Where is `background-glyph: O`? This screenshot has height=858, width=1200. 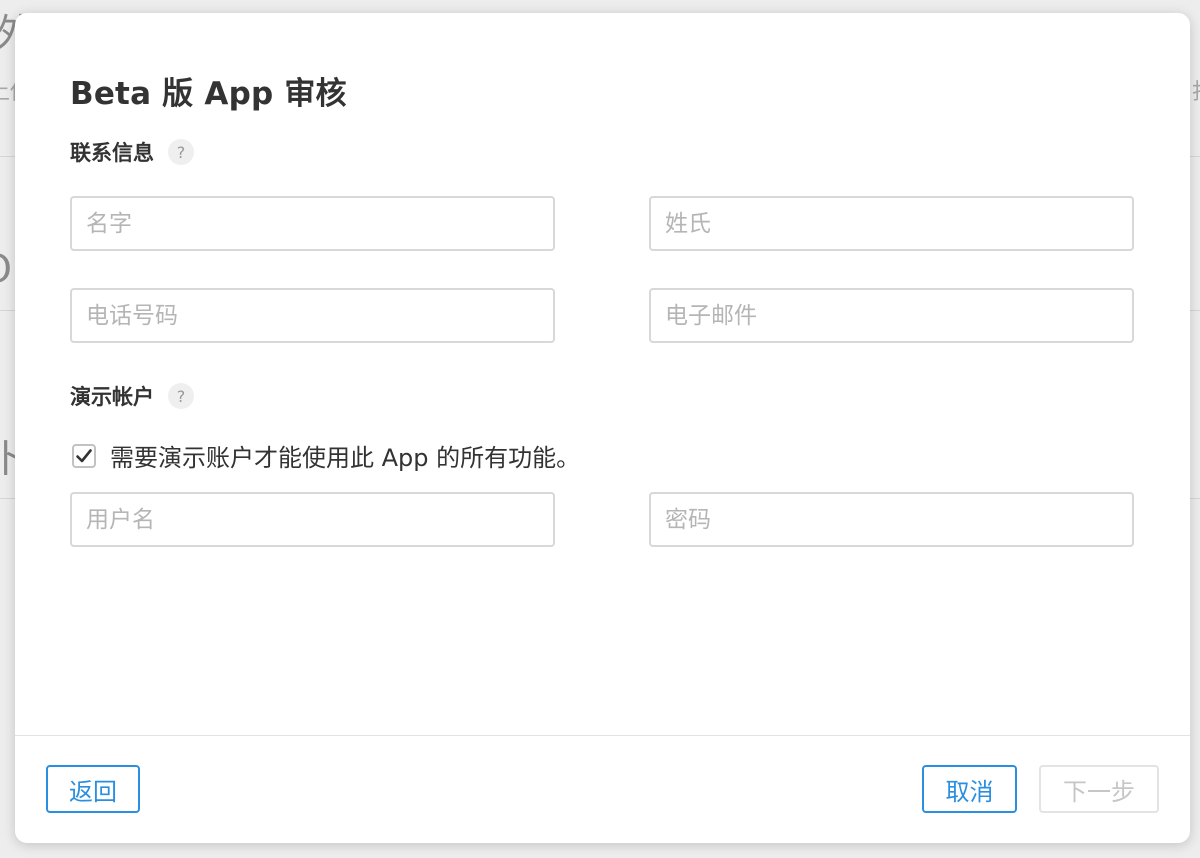
background-glyph: O is located at coordinates (6, 269).